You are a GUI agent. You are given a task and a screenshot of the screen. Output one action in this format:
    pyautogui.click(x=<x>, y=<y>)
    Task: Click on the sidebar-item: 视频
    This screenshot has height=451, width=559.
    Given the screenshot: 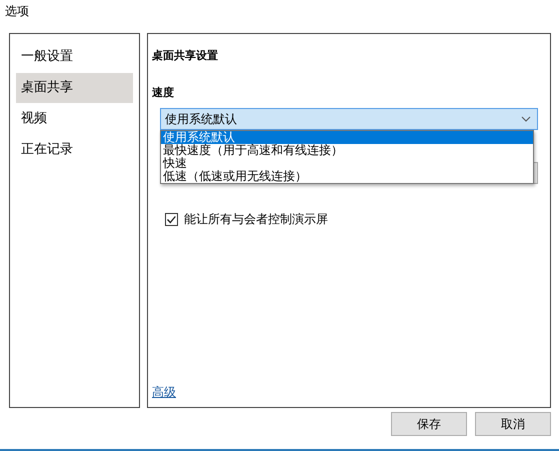 What is the action you would take?
    pyautogui.click(x=74, y=119)
    